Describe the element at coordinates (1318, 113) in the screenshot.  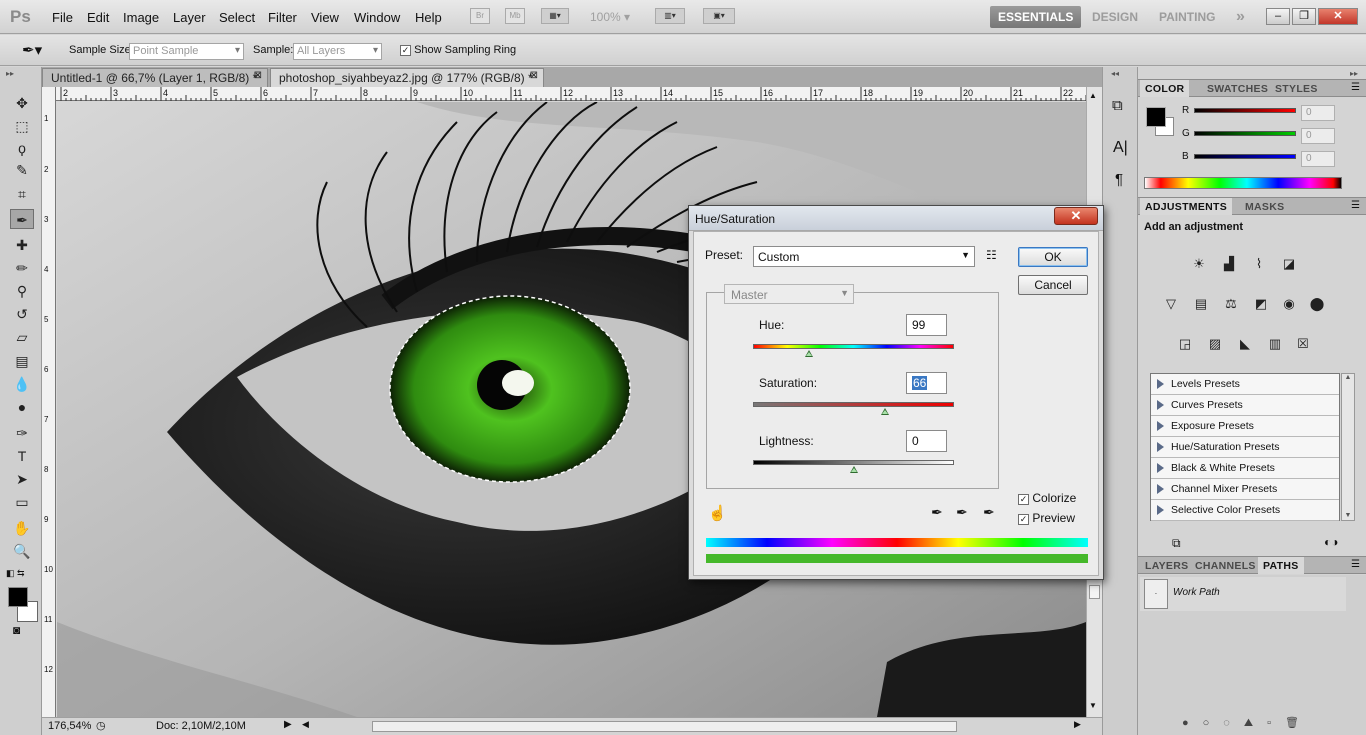
I see `r-value-field: 0` at that location.